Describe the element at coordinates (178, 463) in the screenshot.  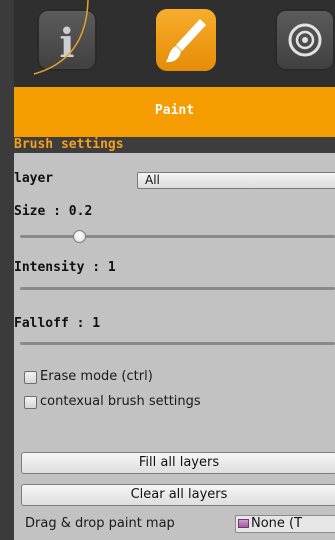
I see `fill-all-layers-button: Fill all layers` at that location.